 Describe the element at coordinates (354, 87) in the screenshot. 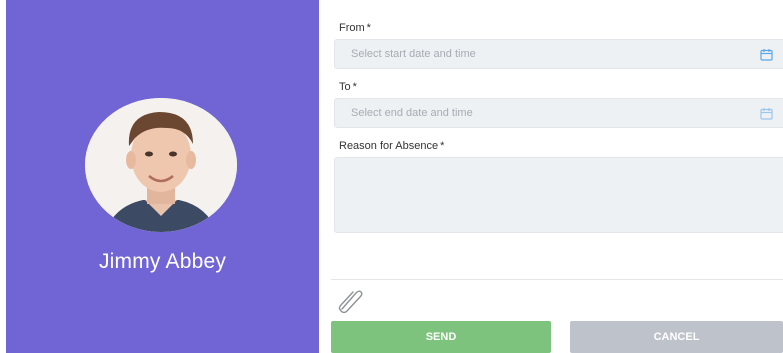

I see `to-required-mark: *` at that location.